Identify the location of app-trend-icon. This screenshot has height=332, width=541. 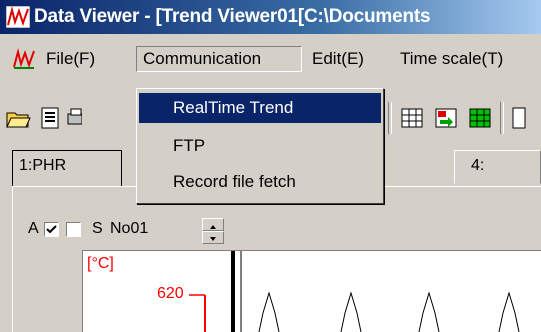
(18, 17).